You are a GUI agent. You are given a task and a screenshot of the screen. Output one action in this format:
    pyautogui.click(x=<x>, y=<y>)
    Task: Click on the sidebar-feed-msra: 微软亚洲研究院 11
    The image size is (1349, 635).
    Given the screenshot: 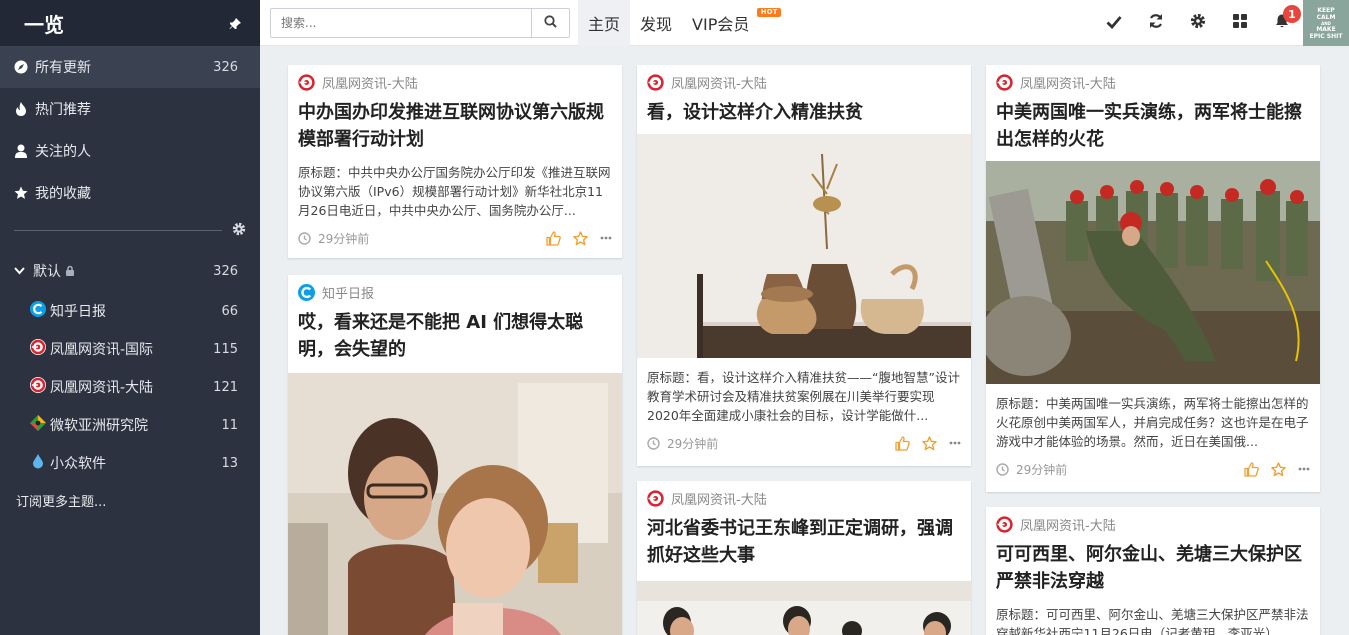 What is the action you would take?
    pyautogui.click(x=130, y=425)
    